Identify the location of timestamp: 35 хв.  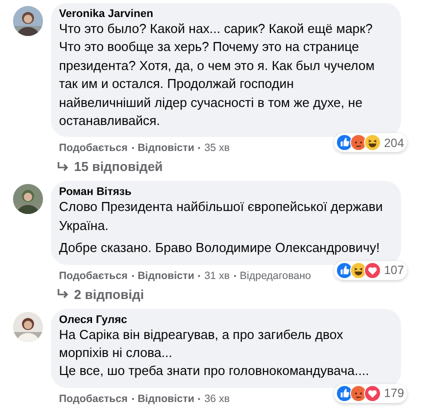
(217, 148).